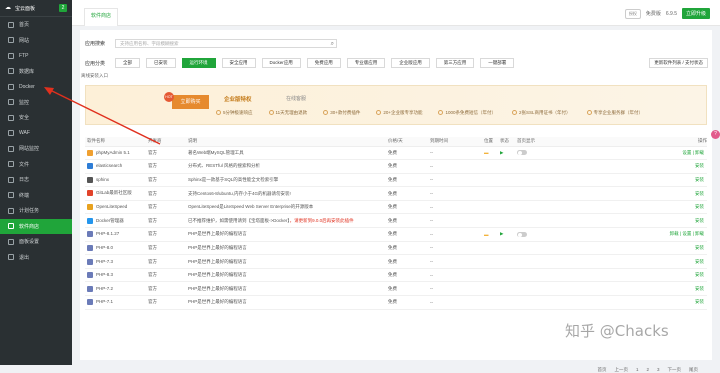 This screenshot has height=373, width=720. Describe the element at coordinates (286, 234) in the screenshot. I see `description-cell: PHP是世界上最好的编程语言` at that location.